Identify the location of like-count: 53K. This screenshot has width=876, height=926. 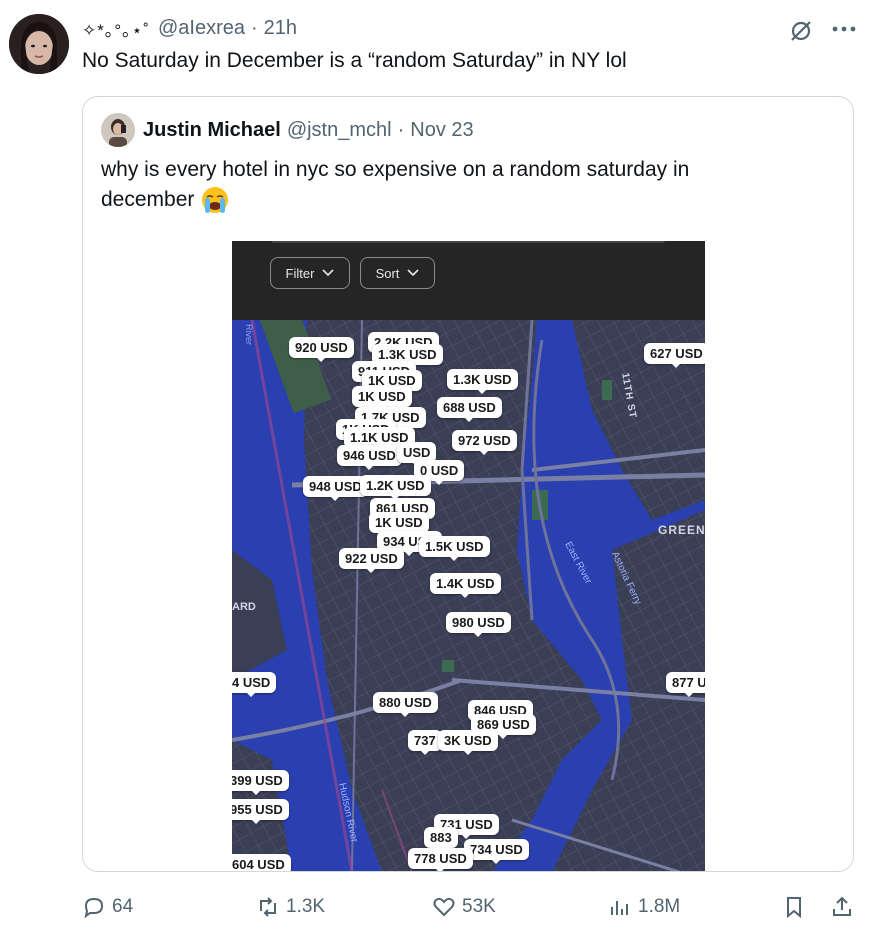
(479, 906).